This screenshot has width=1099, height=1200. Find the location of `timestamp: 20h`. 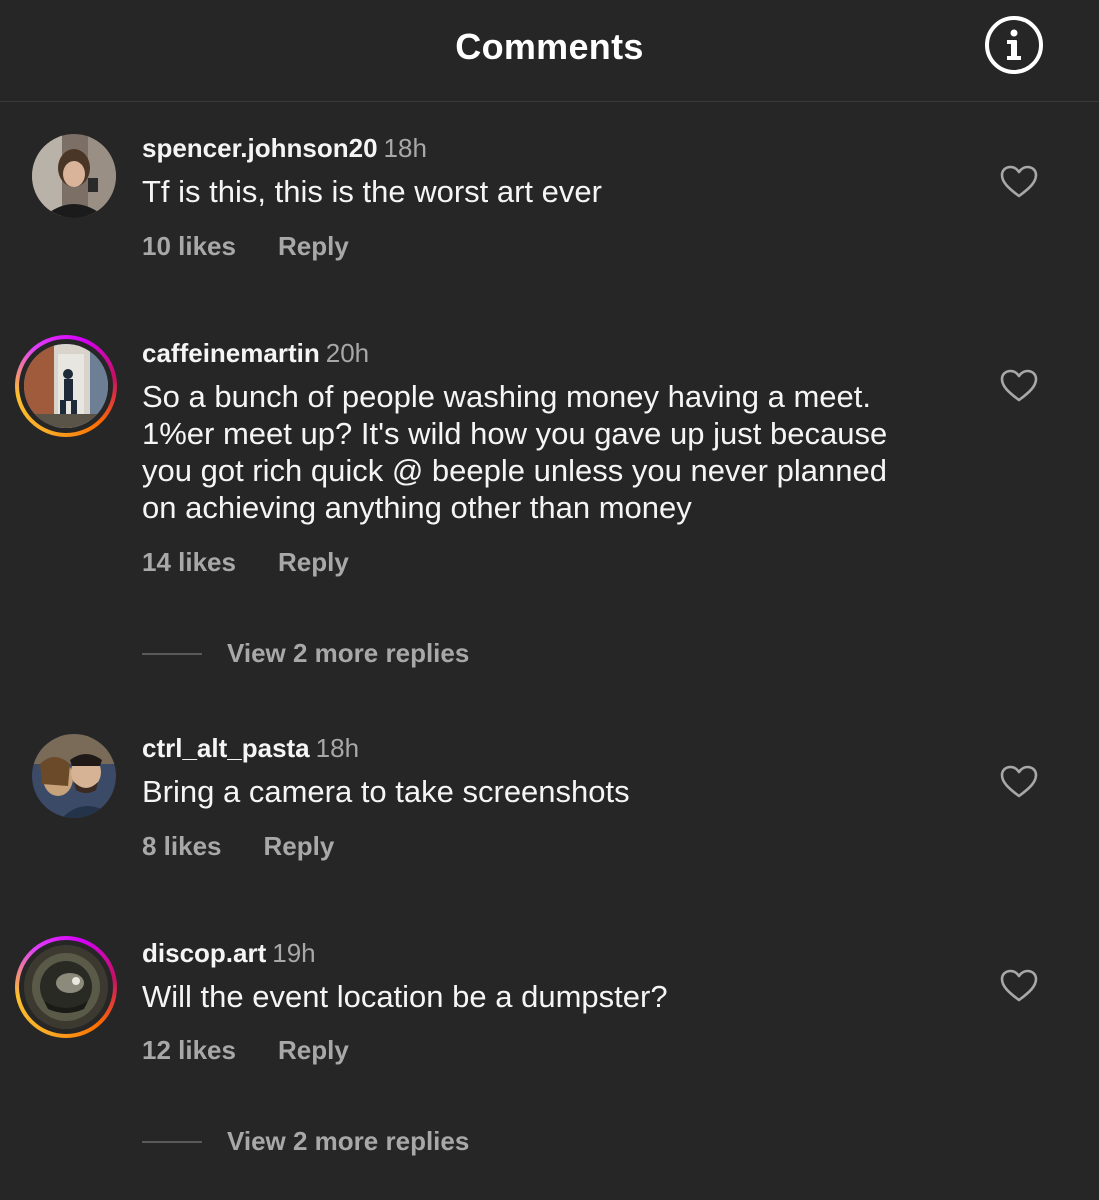

timestamp: 20h is located at coordinates (347, 353).